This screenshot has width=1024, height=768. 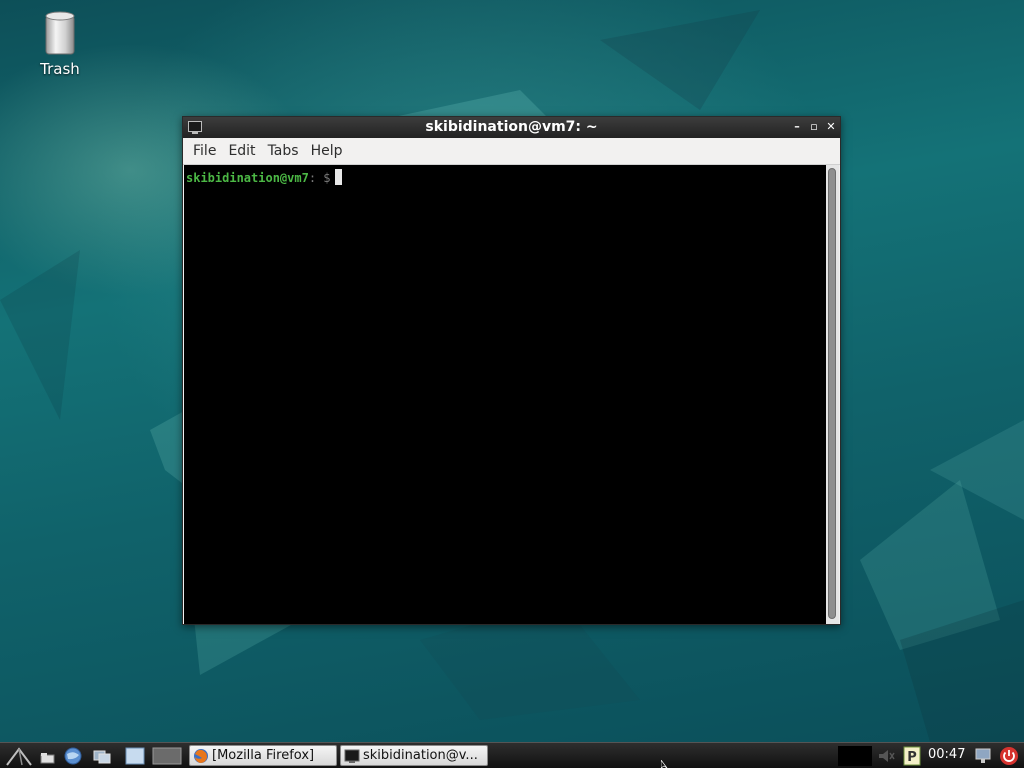 What do you see at coordinates (327, 151) in the screenshot?
I see `menu-help: Help` at bounding box center [327, 151].